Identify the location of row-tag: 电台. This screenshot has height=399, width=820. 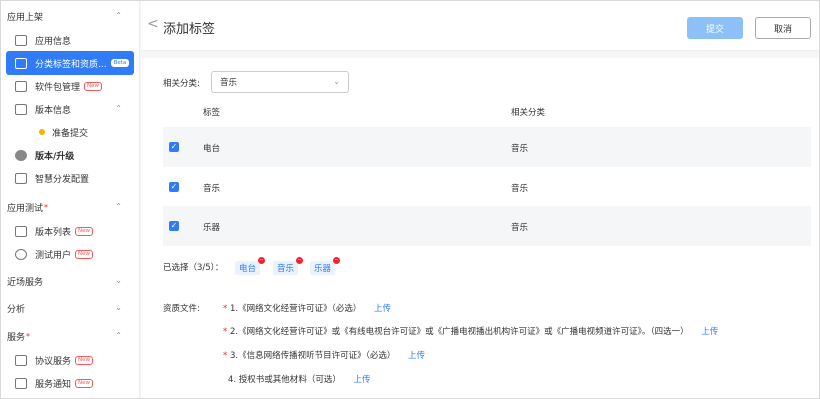
(212, 149).